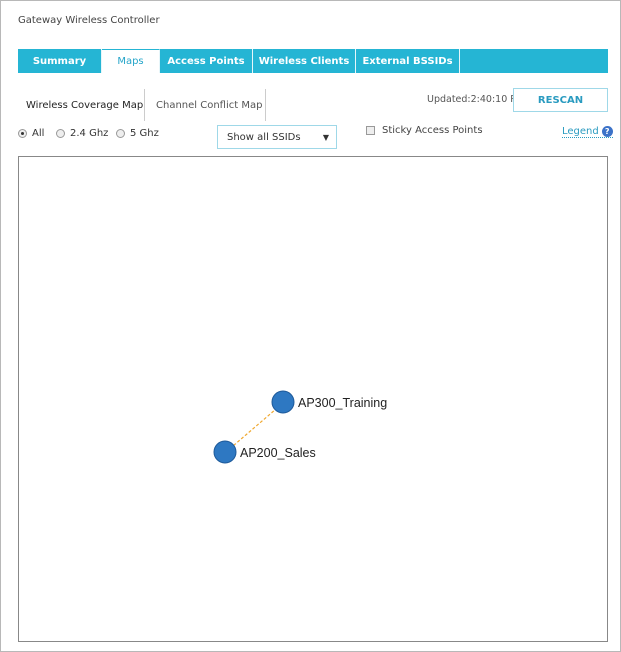 The height and width of the screenshot is (652, 621). Describe the element at coordinates (60, 61) in the screenshot. I see `tab-summary: Summary` at that location.